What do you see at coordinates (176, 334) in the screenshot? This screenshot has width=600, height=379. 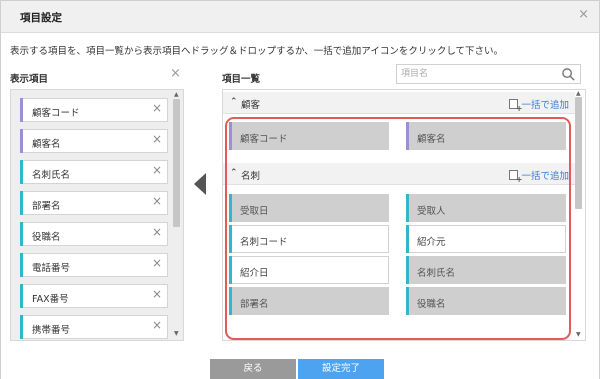 I see `left-scroll-down-icon: ▼` at bounding box center [176, 334].